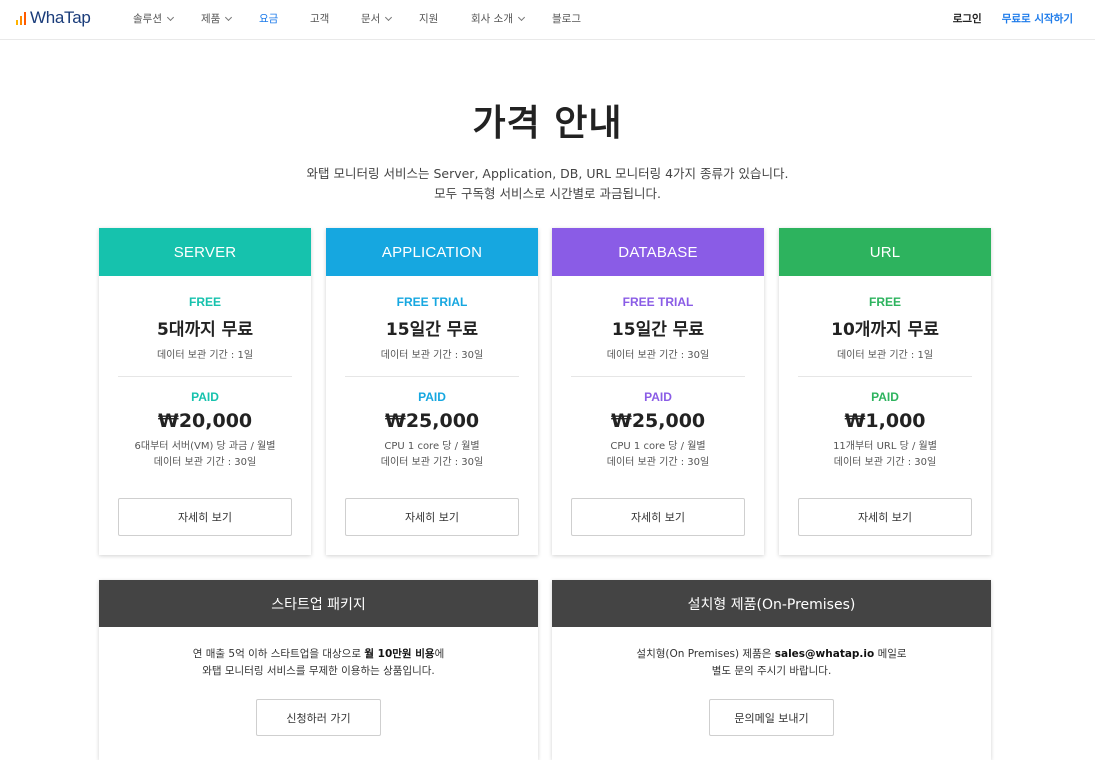 This screenshot has width=1095, height=760. I want to click on description-line: 설치형(On Premises) 제품은 sales@whatap.io 메일로, so click(771, 654).